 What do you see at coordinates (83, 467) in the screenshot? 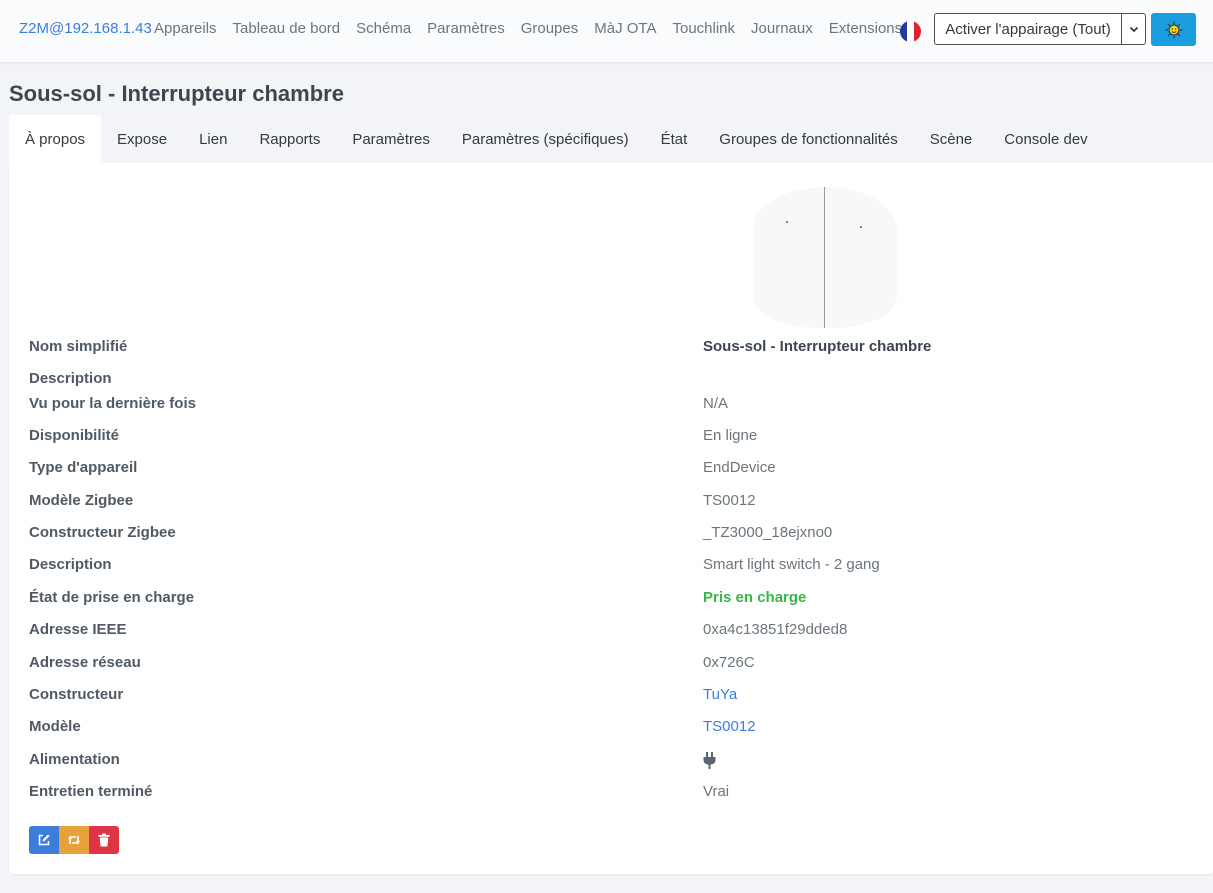
I see `info-label: Type d'appareil` at bounding box center [83, 467].